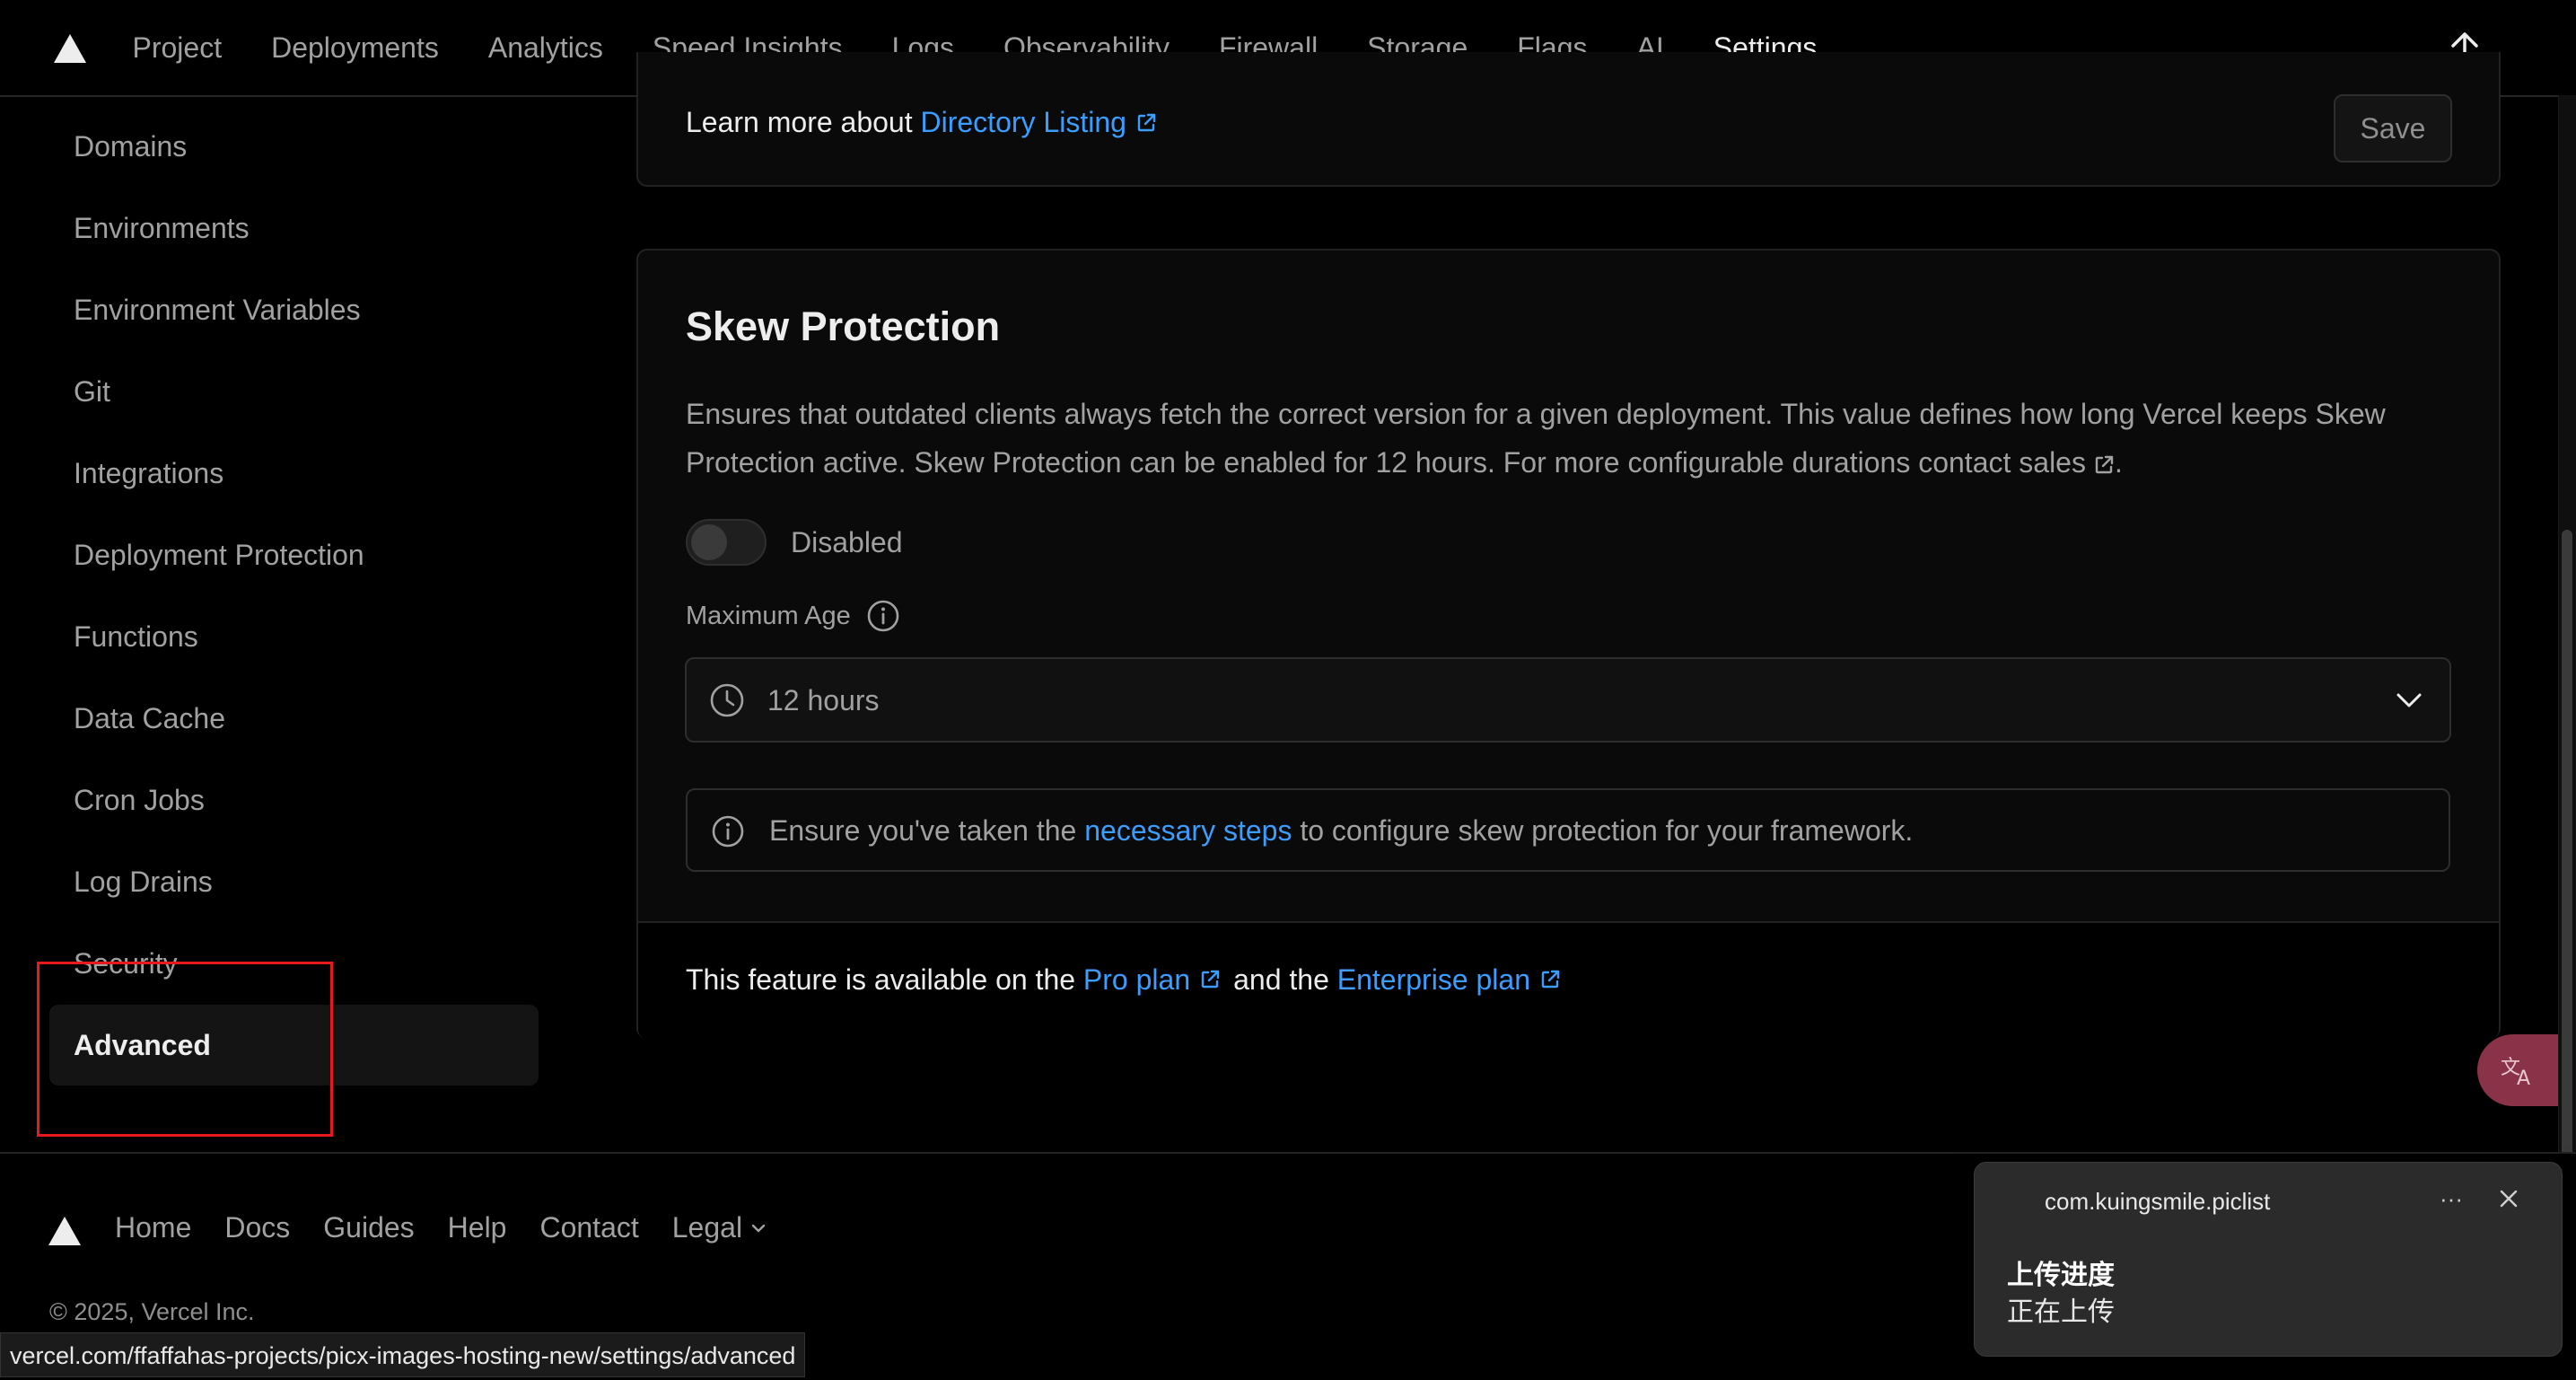 This screenshot has height=1380, width=2576. What do you see at coordinates (294, 473) in the screenshot?
I see `sidebar-item-integrations: Integrations` at bounding box center [294, 473].